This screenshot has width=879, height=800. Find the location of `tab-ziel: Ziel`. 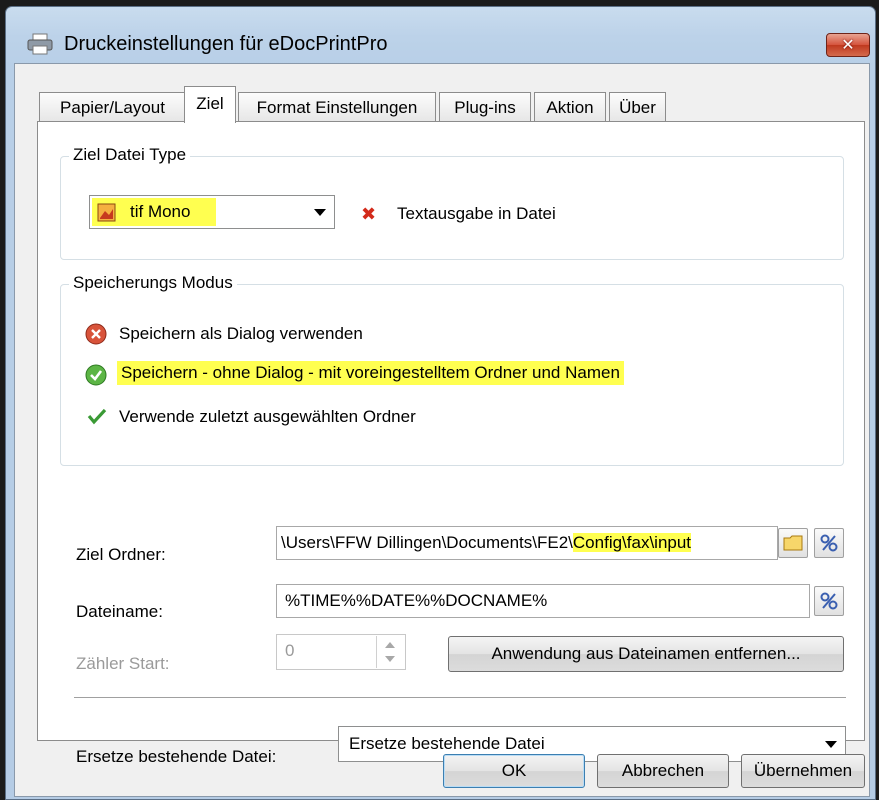

tab-ziel: Ziel is located at coordinates (210, 104).